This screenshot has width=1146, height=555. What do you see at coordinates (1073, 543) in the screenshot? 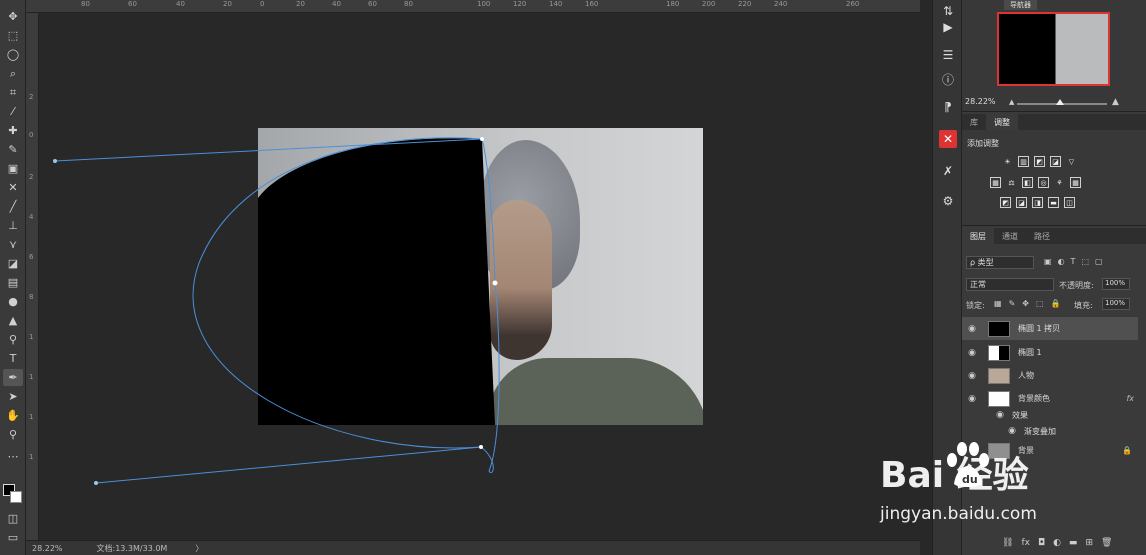
I see `new-group-icon: ▬` at bounding box center [1073, 543].